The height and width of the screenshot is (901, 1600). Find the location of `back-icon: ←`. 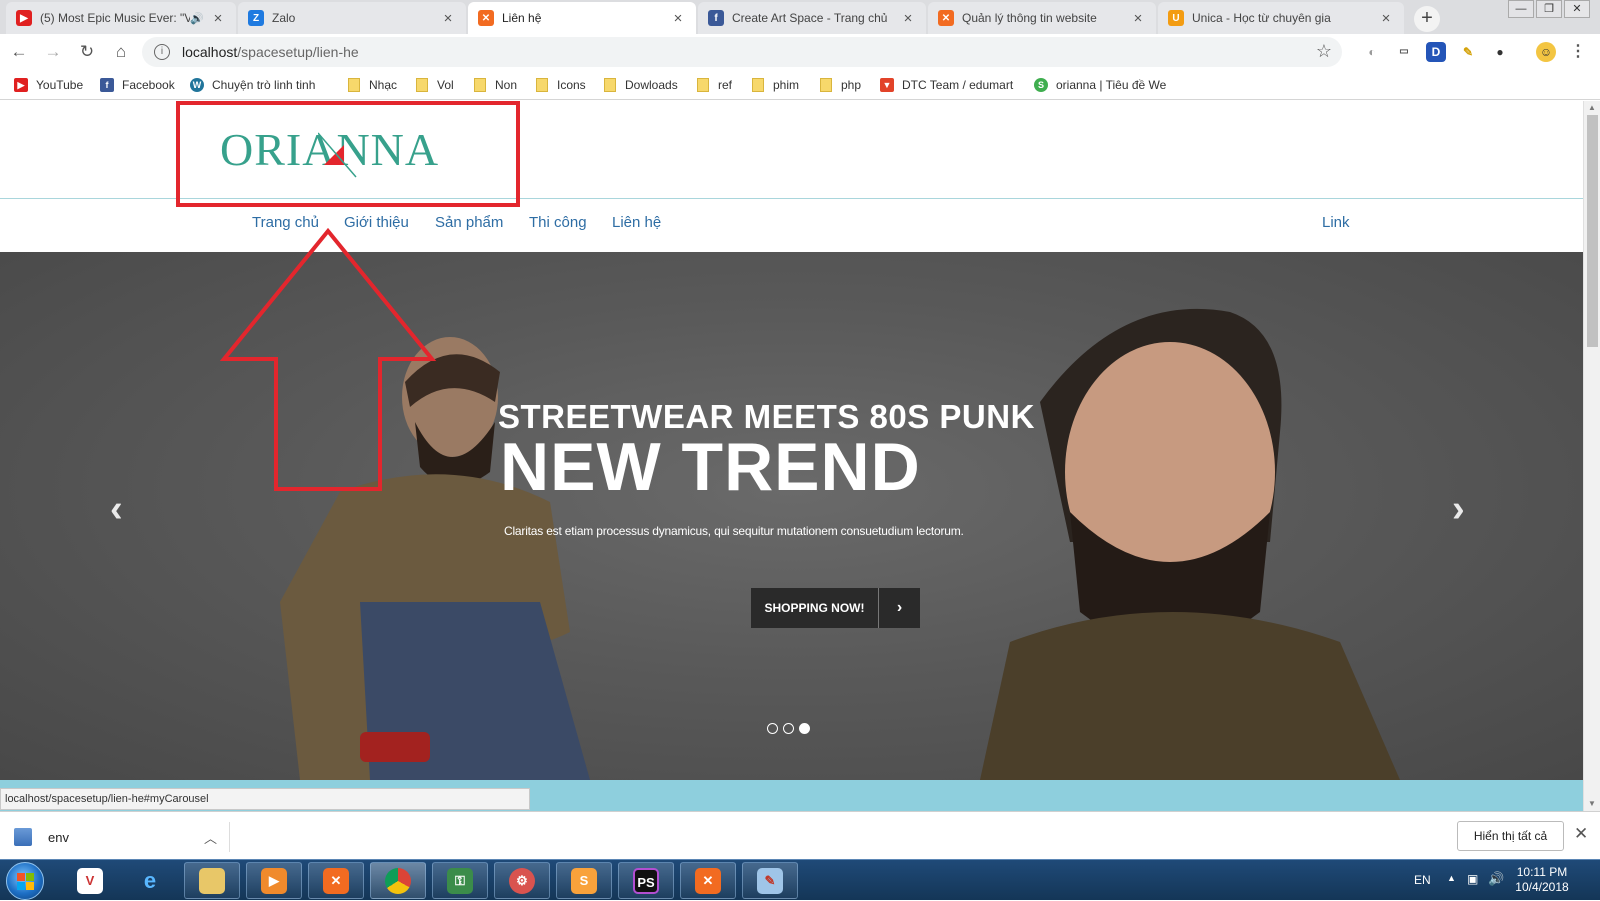

back-icon: ← is located at coordinates (19, 52).